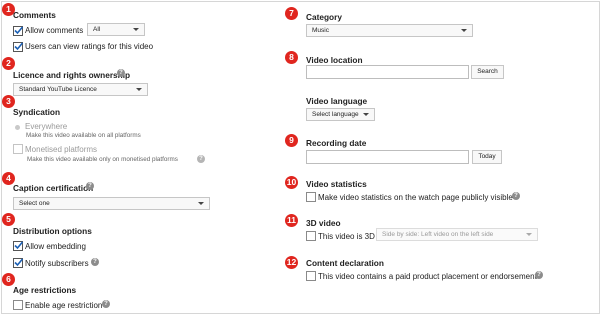  What do you see at coordinates (291, 262) in the screenshot?
I see `step-badge-12: 12` at bounding box center [291, 262].